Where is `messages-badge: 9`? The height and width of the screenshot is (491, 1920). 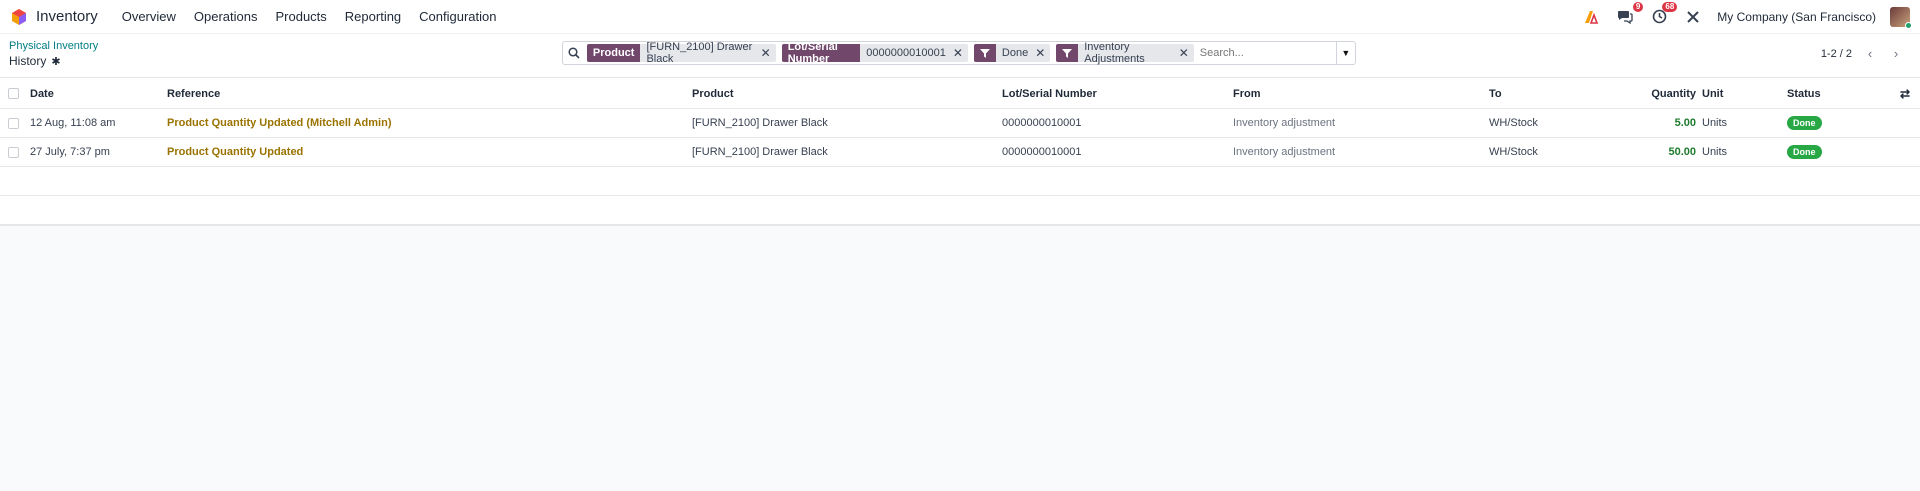 messages-badge: 9 is located at coordinates (1638, 6).